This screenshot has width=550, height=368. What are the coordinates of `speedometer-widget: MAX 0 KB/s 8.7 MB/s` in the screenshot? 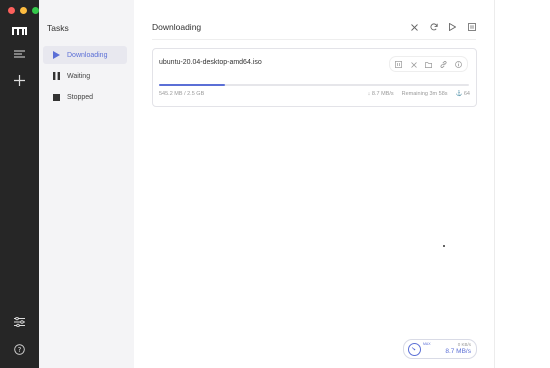 It's located at (440, 349).